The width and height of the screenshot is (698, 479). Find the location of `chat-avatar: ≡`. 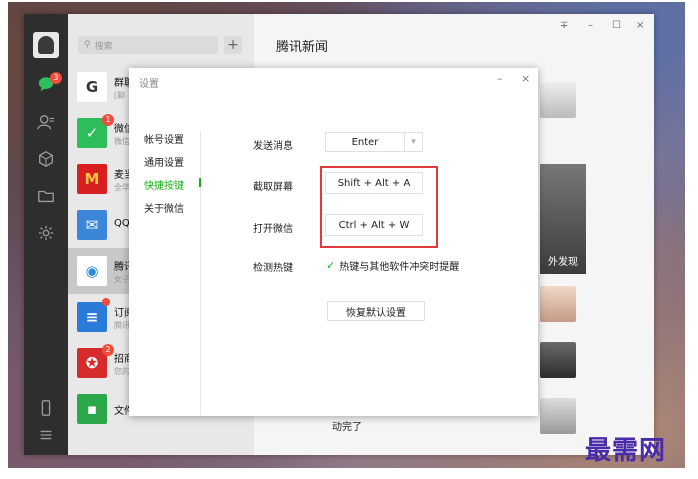

chat-avatar: ≡ is located at coordinates (92, 317).